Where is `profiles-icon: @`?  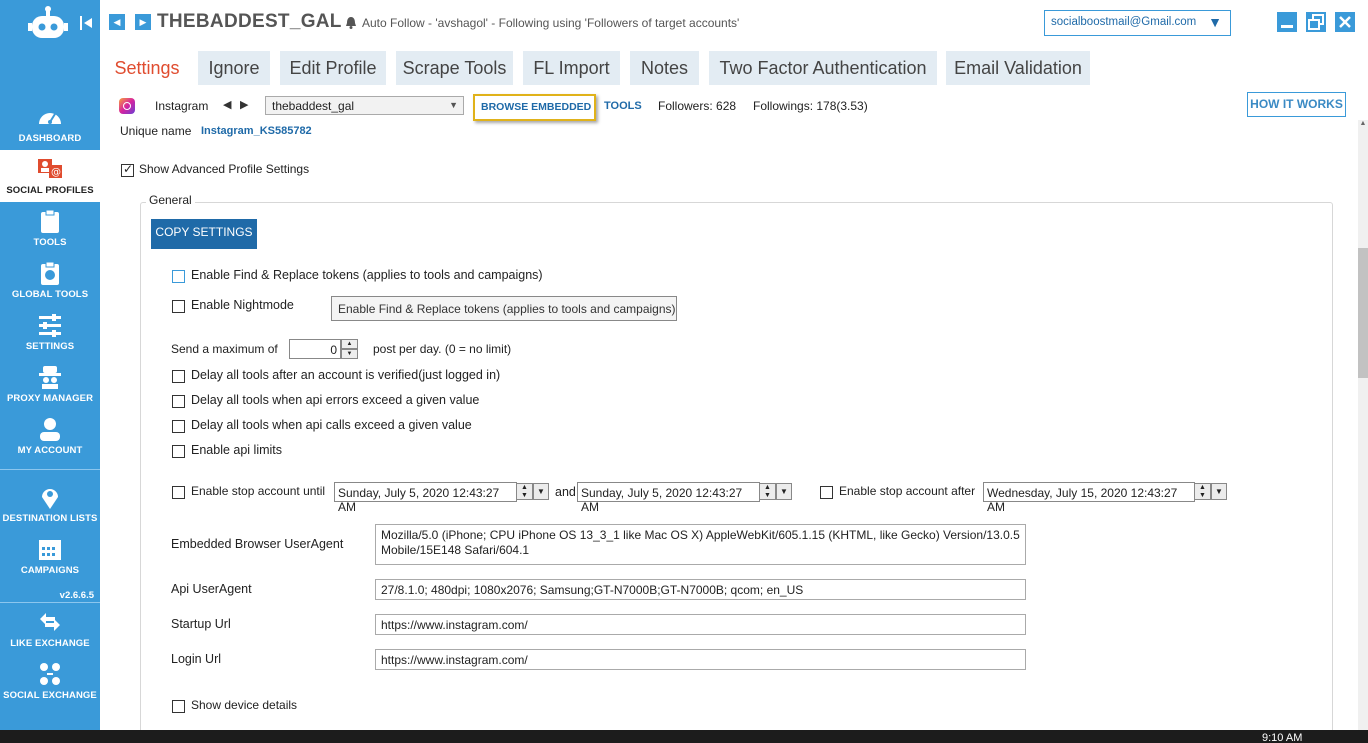
profiles-icon: @ is located at coordinates (50, 168).